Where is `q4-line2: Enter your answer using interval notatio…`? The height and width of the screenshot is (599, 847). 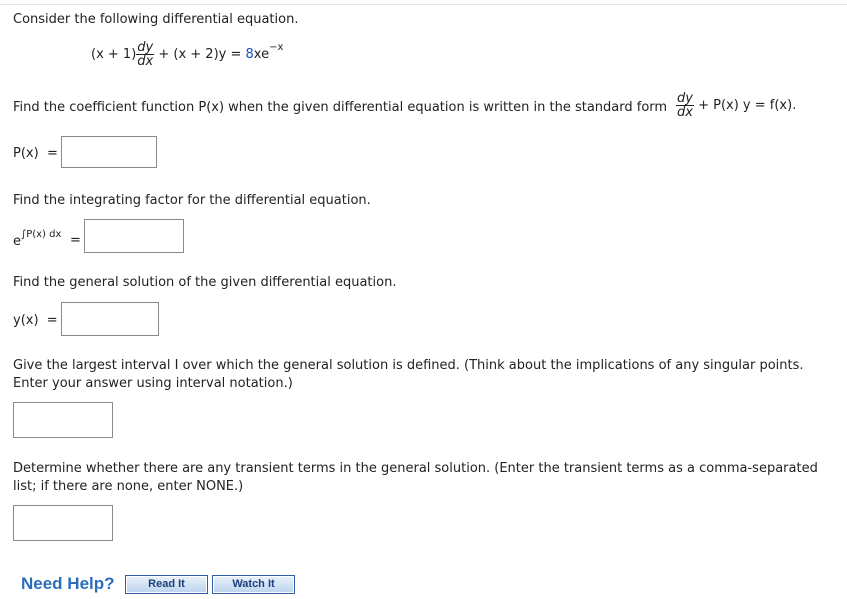 q4-line2: Enter your answer using interval notatio… is located at coordinates (153, 383).